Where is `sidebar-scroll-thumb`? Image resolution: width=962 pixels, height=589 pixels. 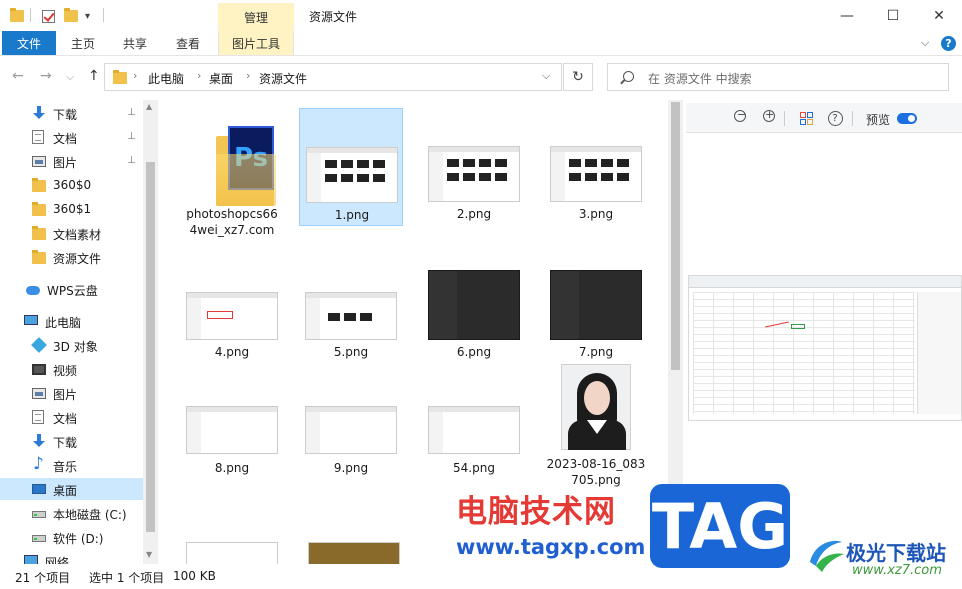 sidebar-scroll-thumb is located at coordinates (150, 347).